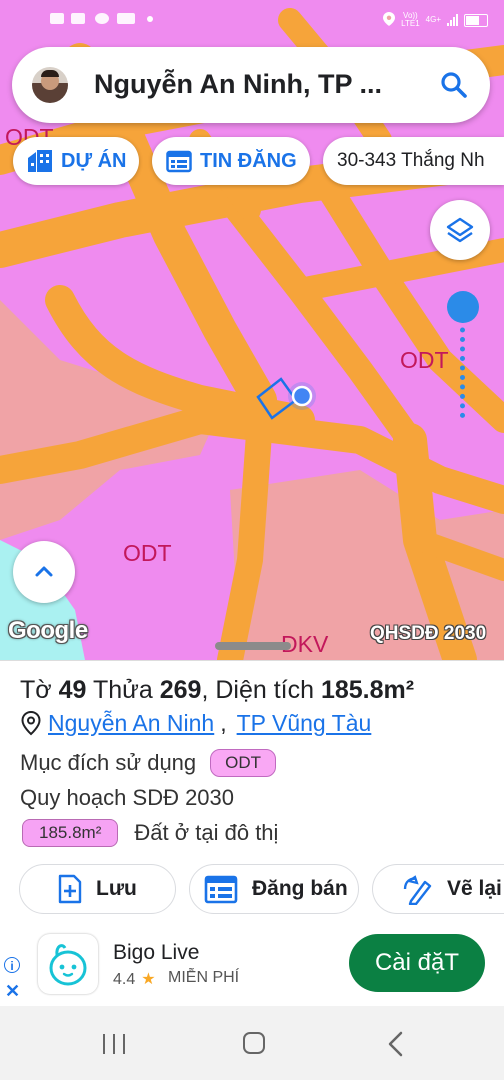 This screenshot has height=1080, width=504. I want to click on chip-projects-label: DỰ ÁN, so click(94, 160).